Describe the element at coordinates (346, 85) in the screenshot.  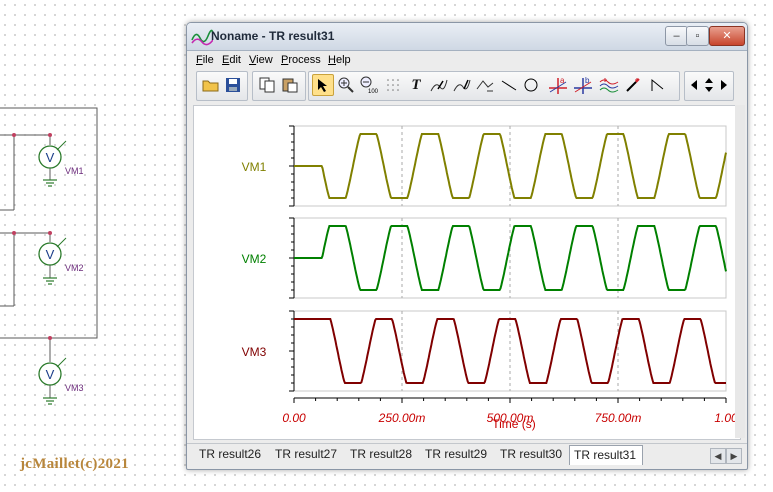
I see `zoom-in-icon` at that location.